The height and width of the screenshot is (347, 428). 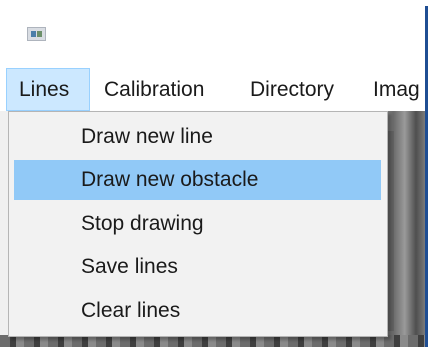 I want to click on menu-bar: Lines Calibration Directory Imag, so click(x=212, y=89).